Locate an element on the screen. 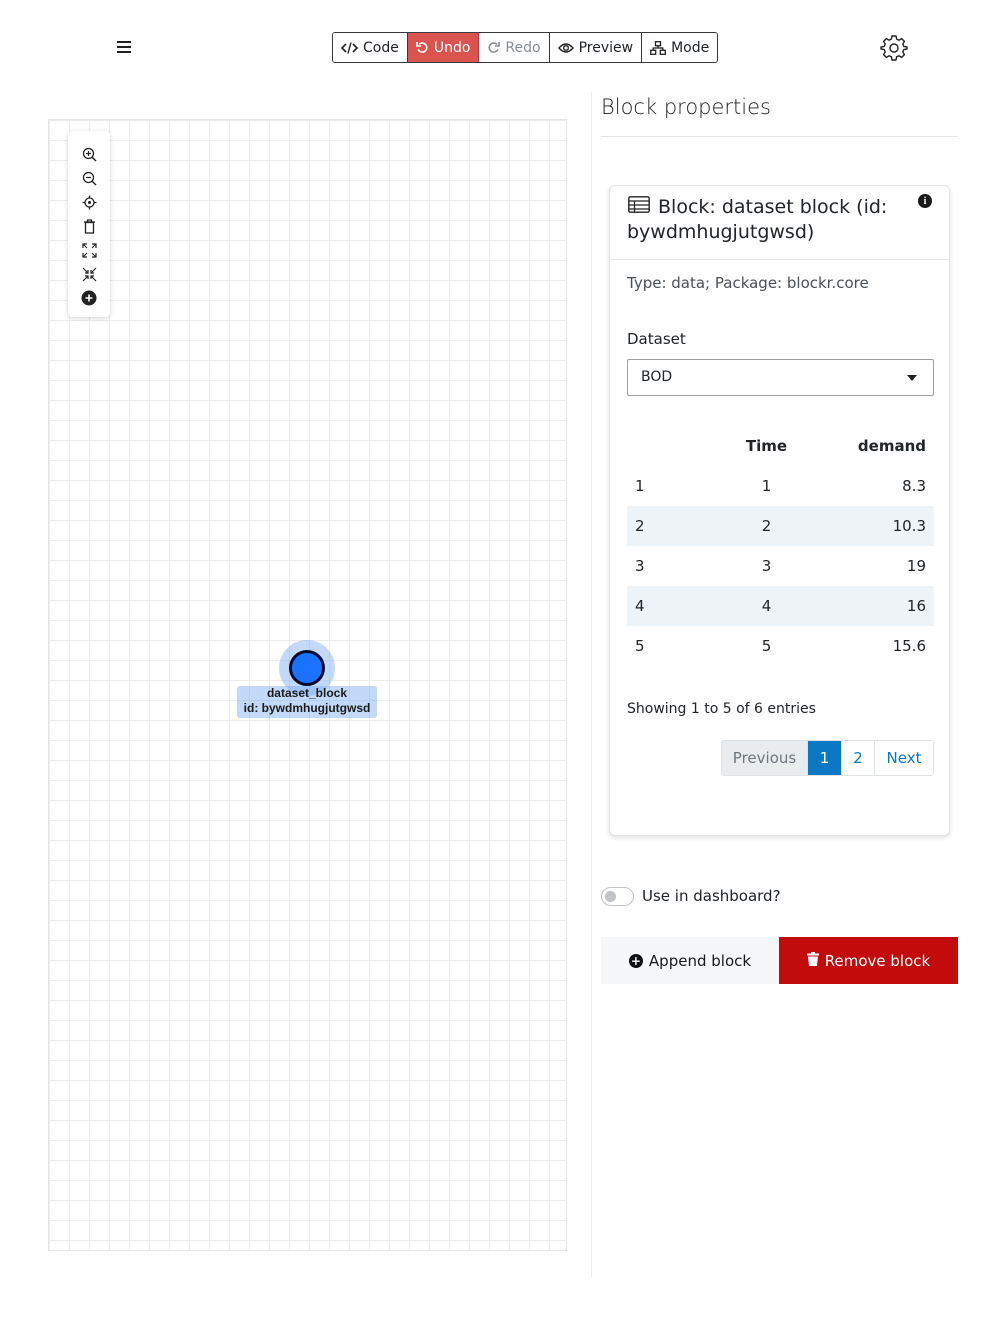 The image size is (992, 1323). table-row: 4 4 16 is located at coordinates (780, 606).